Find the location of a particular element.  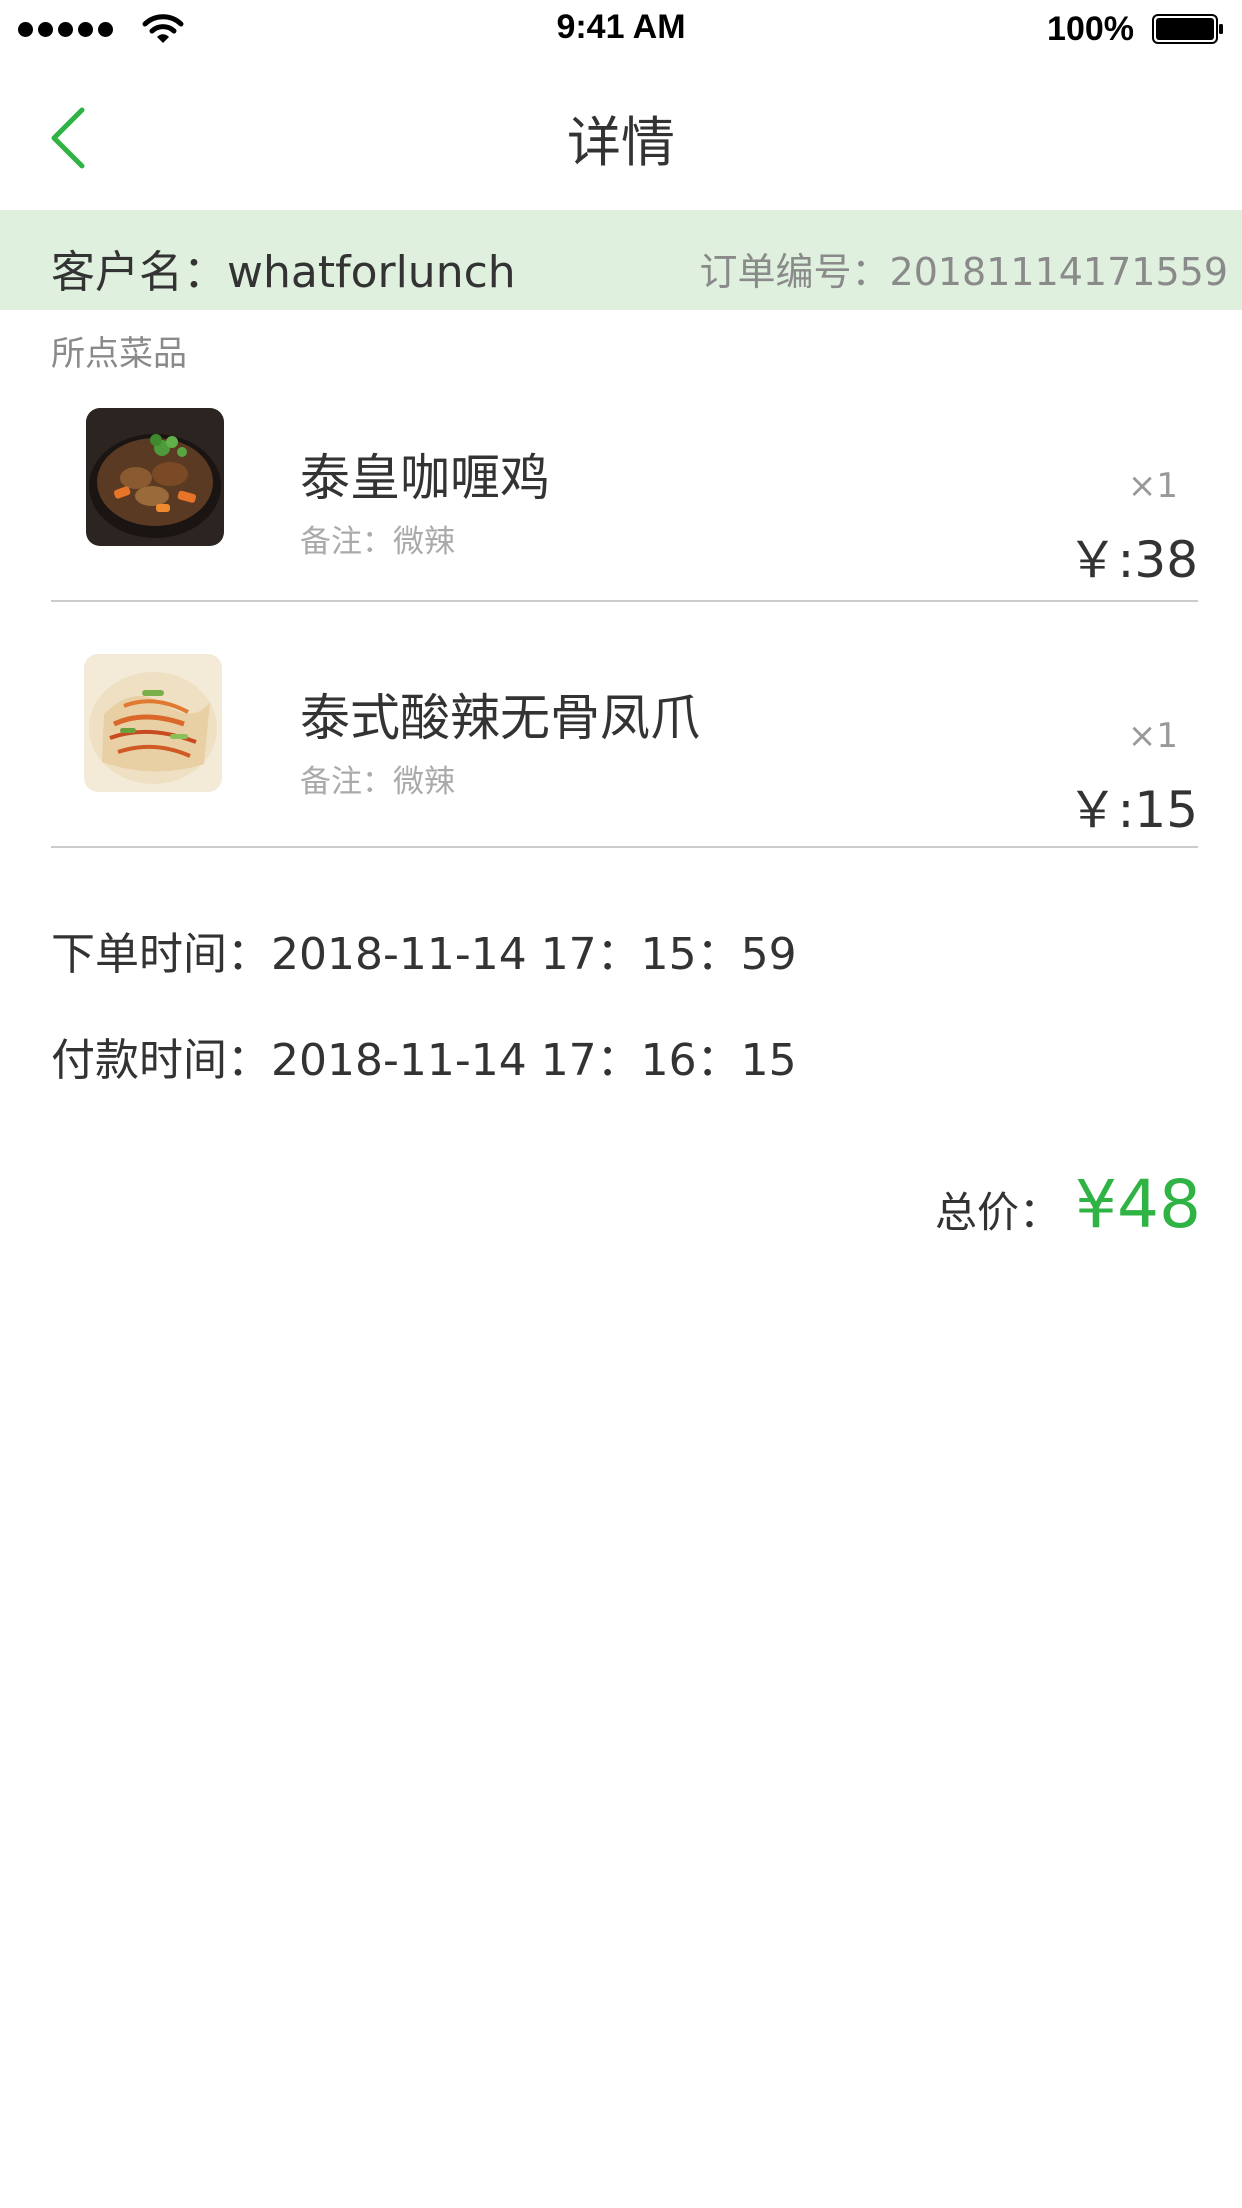

dish-price: ￥:15 is located at coordinates (1132, 810).